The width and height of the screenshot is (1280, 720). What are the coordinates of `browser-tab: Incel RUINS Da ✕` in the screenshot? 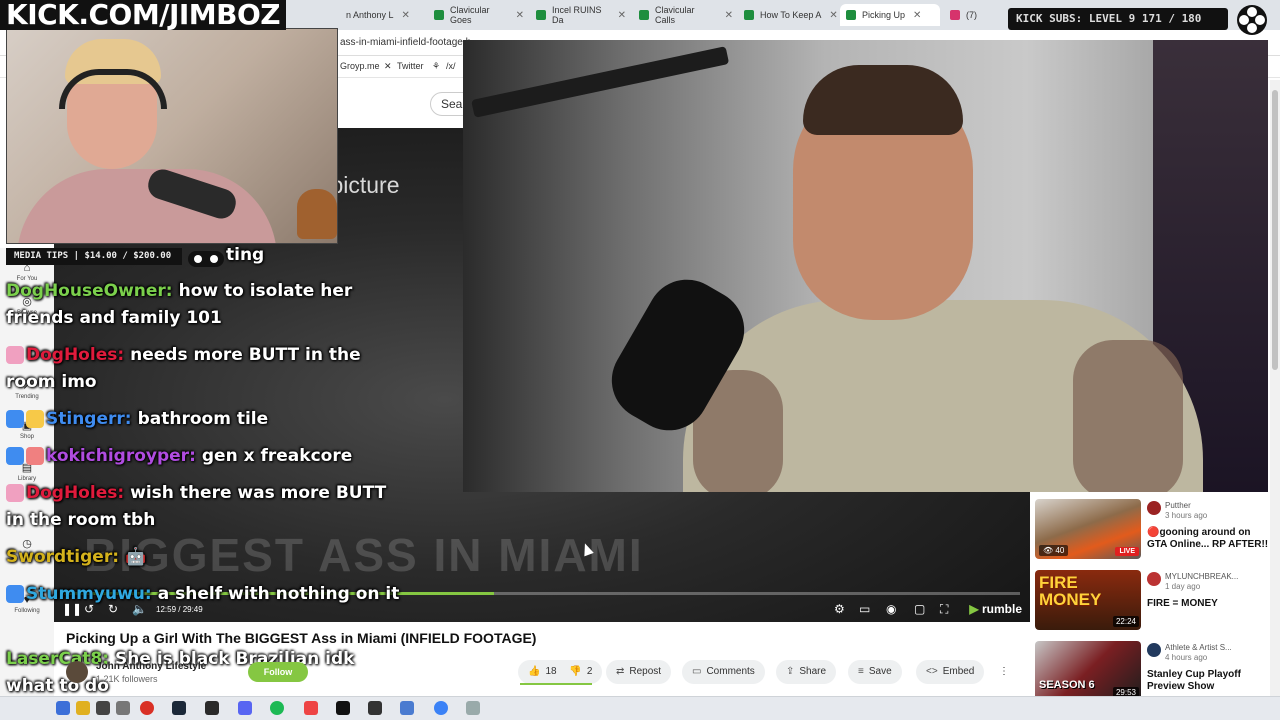 It's located at (578, 15).